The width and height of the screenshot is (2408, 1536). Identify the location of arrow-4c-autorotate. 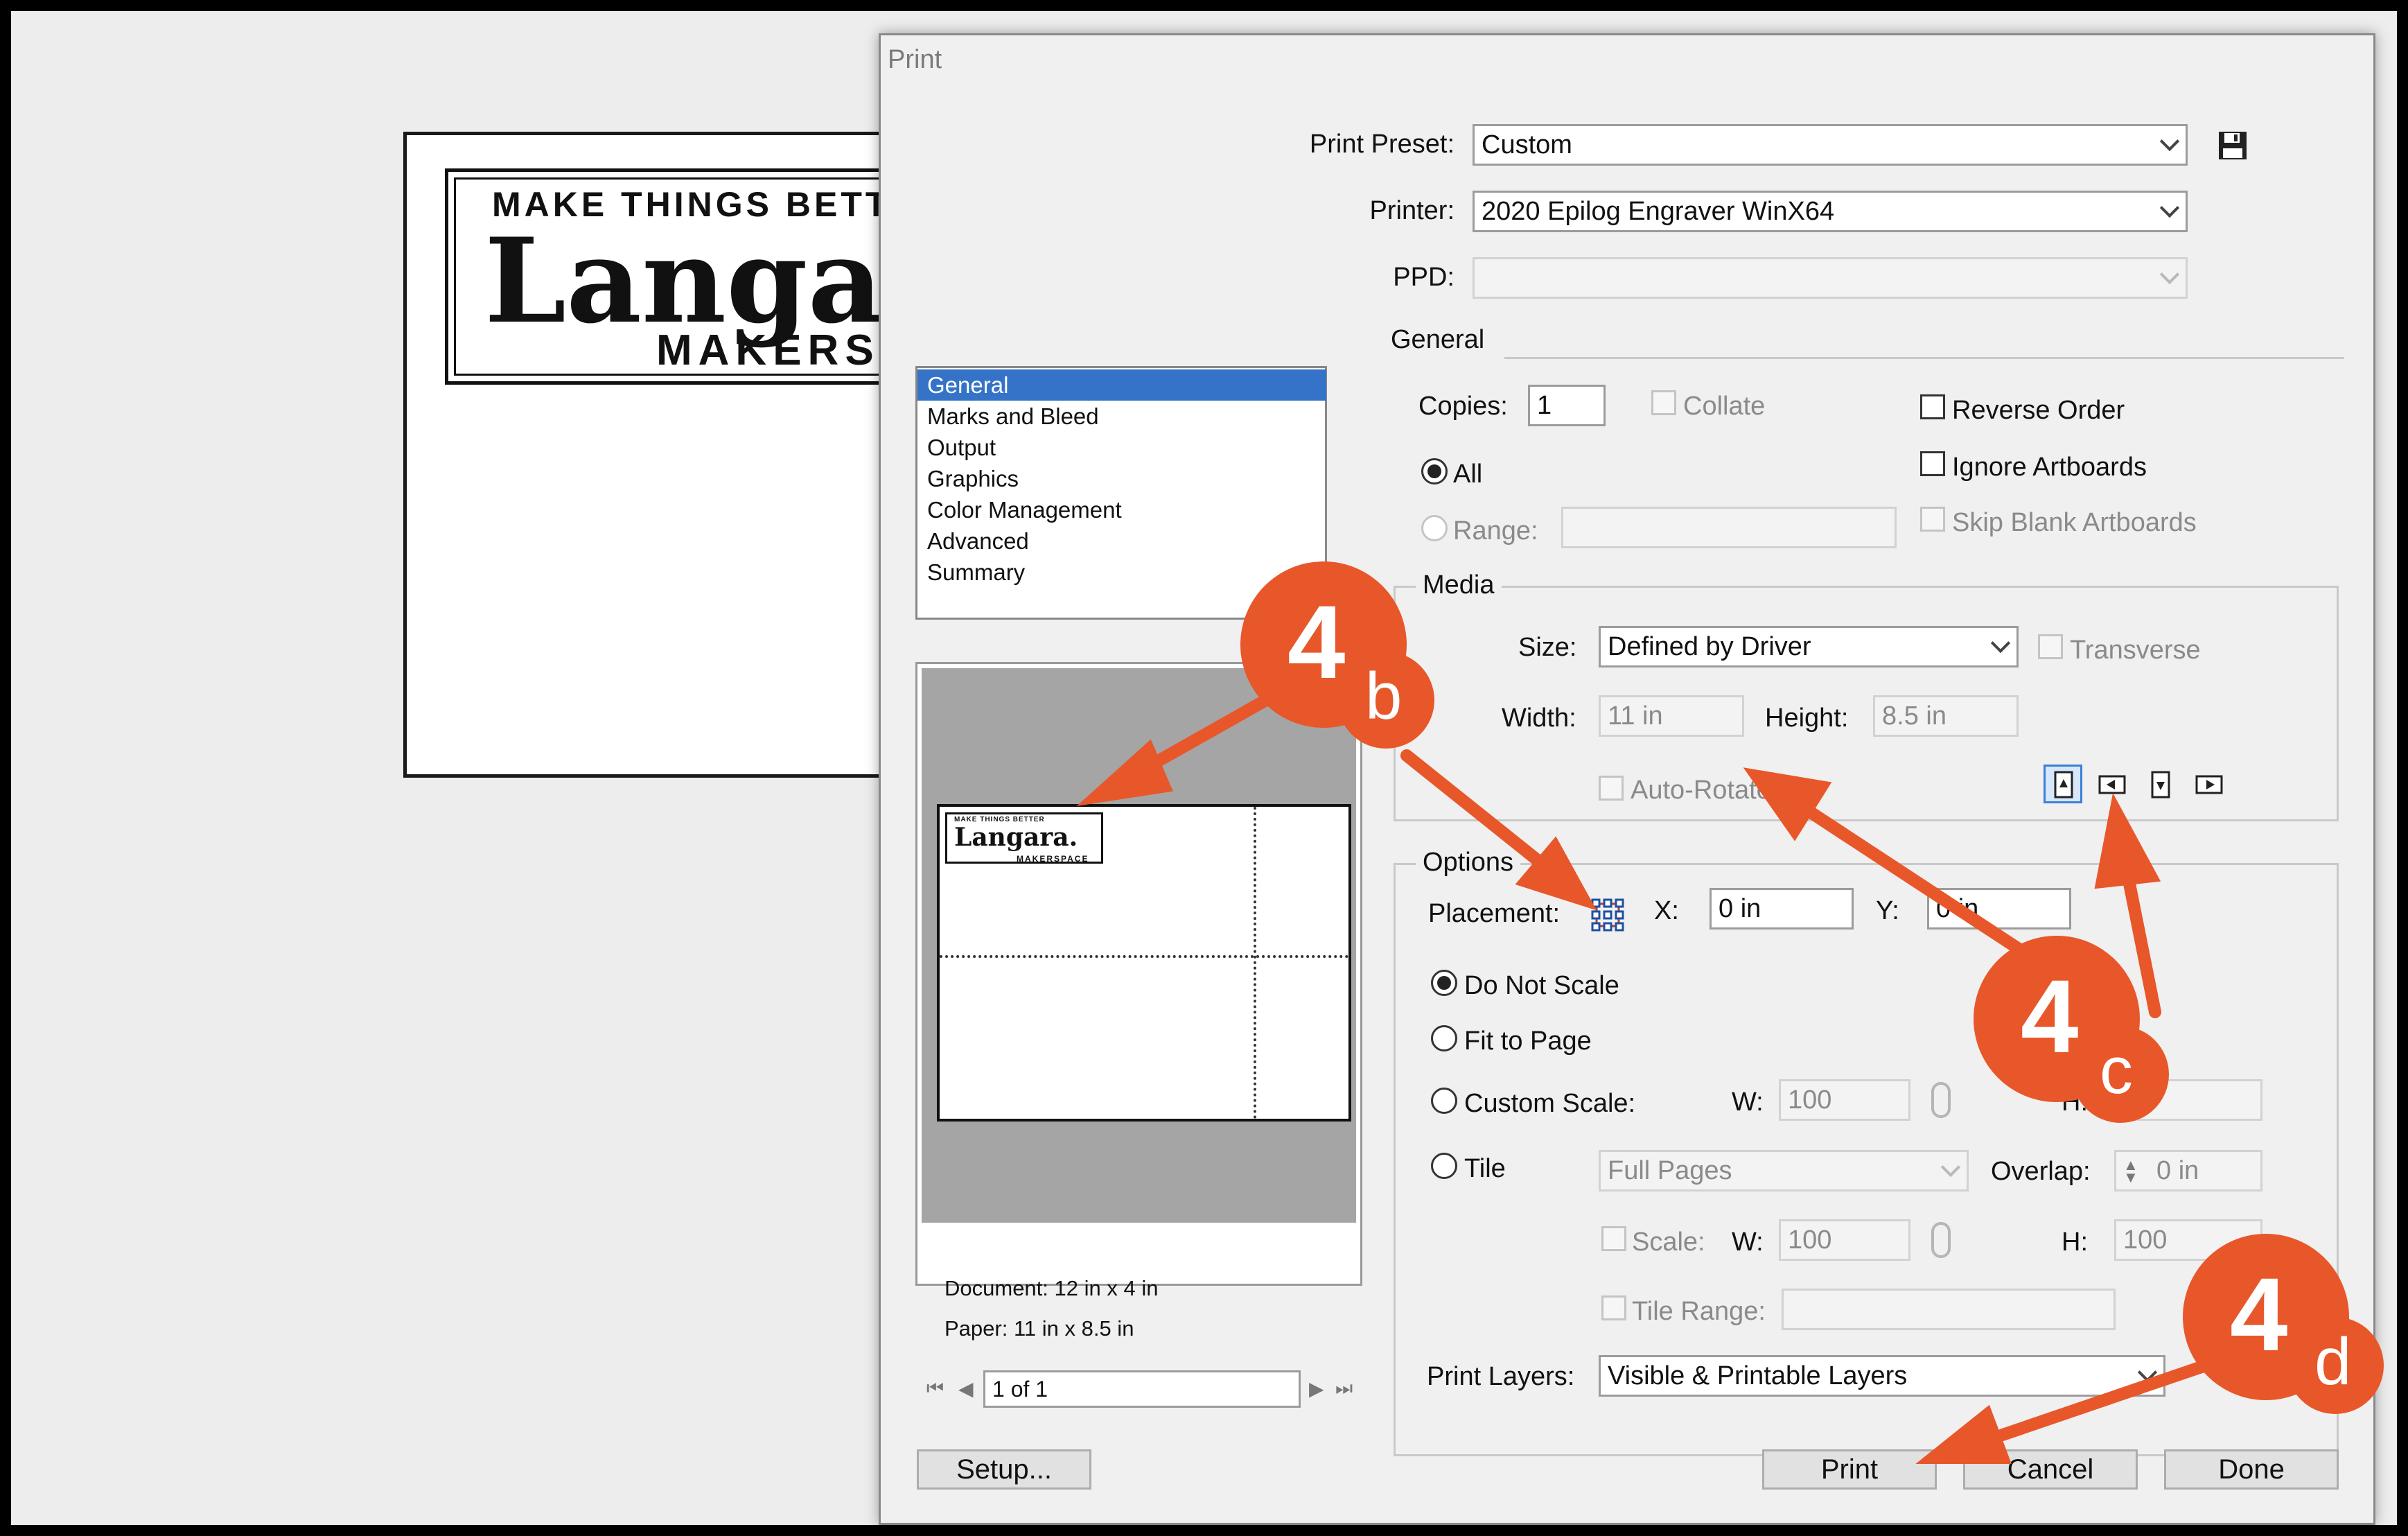
(1919, 884).